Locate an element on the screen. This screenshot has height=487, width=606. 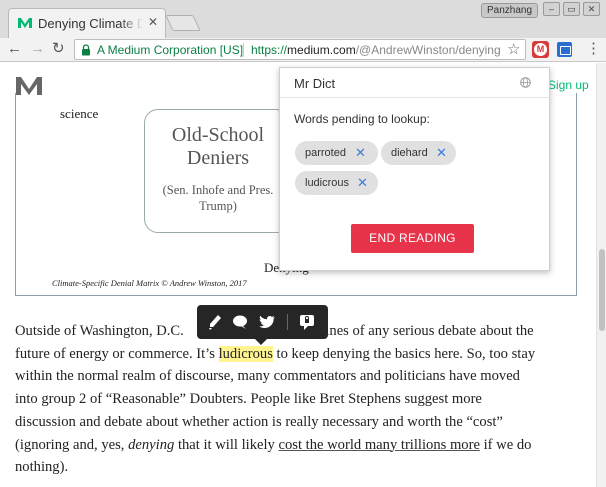
url-host: medium.com is located at coordinates (321, 50).